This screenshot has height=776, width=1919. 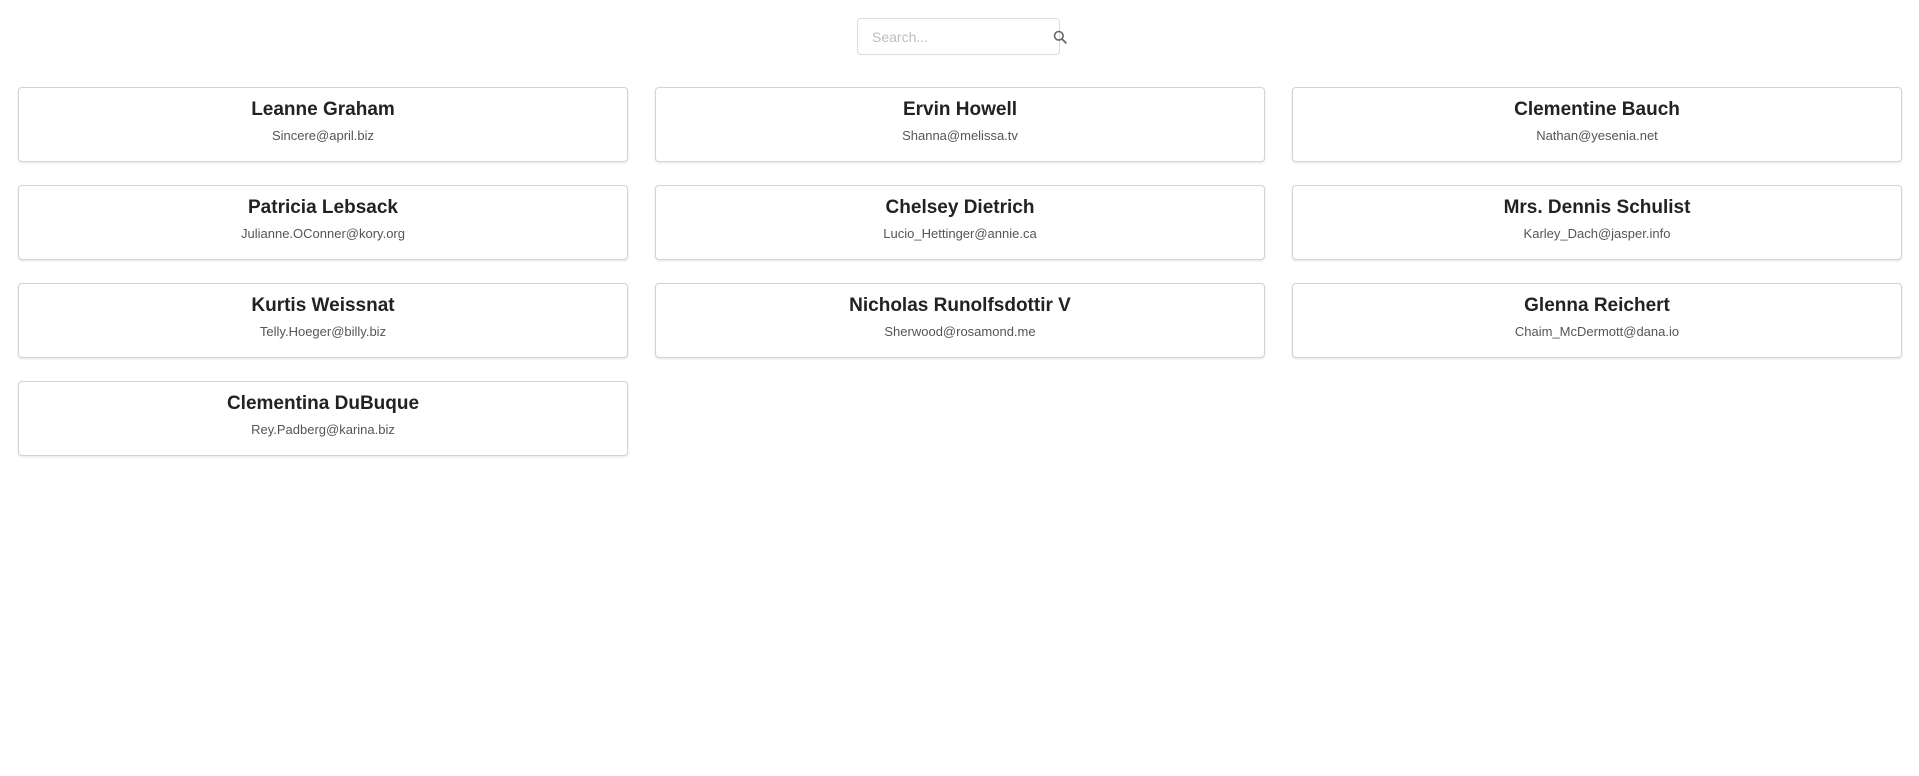 I want to click on user-card: Glenna Reichert Chaim_McDermott@dana.io, so click(x=1597, y=320).